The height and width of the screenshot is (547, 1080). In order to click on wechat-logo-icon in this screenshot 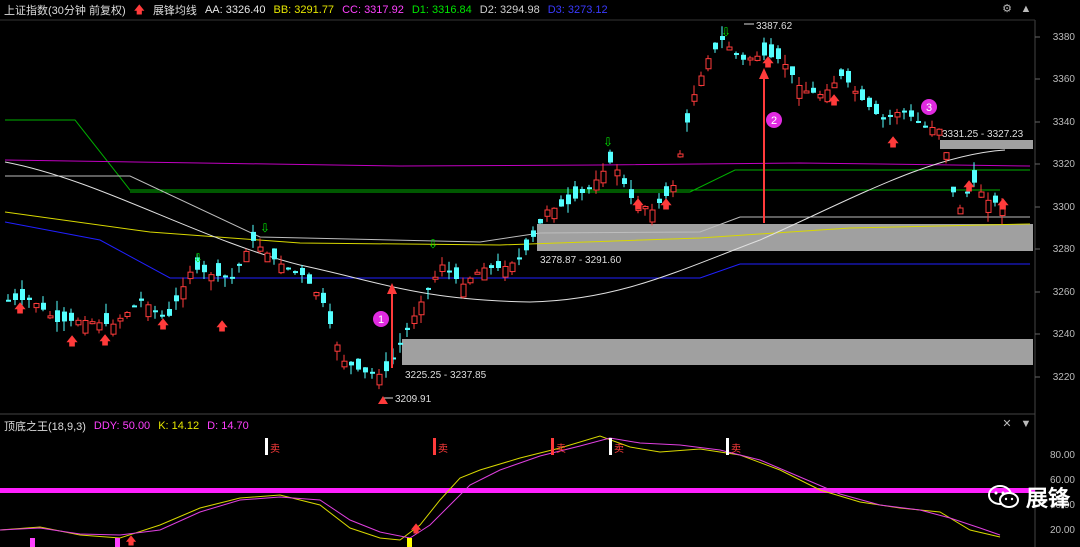, I will do `click(1003, 497)`.